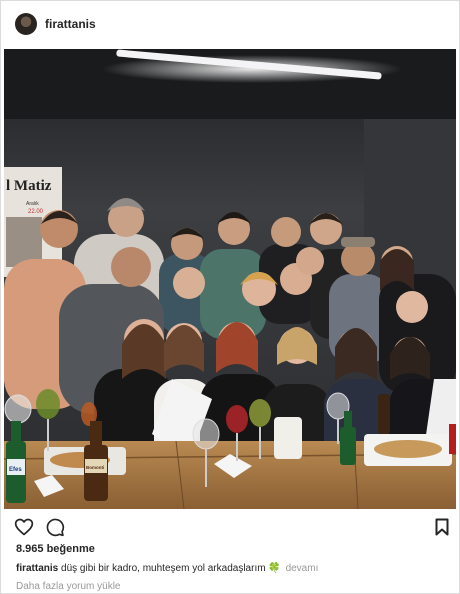  Describe the element at coordinates (37, 568) in the screenshot. I see `caption-username: firattanis` at that location.